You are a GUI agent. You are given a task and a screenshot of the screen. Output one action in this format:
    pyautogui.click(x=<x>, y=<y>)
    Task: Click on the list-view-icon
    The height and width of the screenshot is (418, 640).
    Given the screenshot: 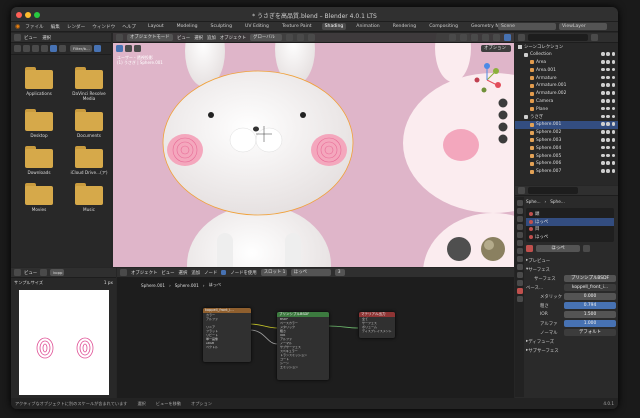 What is the action you would take?
    pyautogui.click(x=62, y=48)
    